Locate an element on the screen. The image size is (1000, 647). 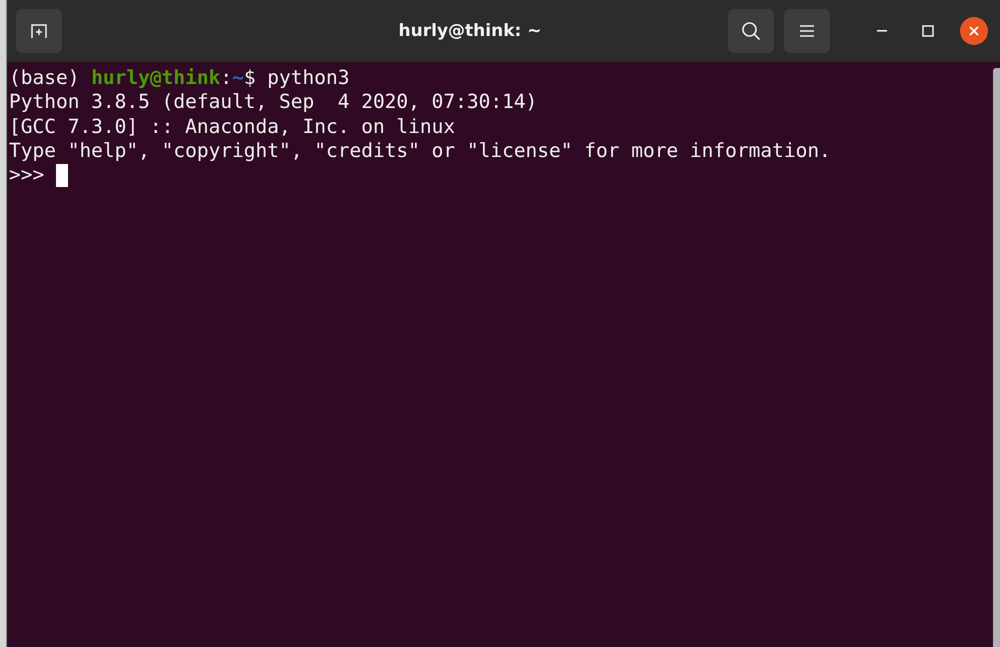
scrollbar is located at coordinates (996, 357).